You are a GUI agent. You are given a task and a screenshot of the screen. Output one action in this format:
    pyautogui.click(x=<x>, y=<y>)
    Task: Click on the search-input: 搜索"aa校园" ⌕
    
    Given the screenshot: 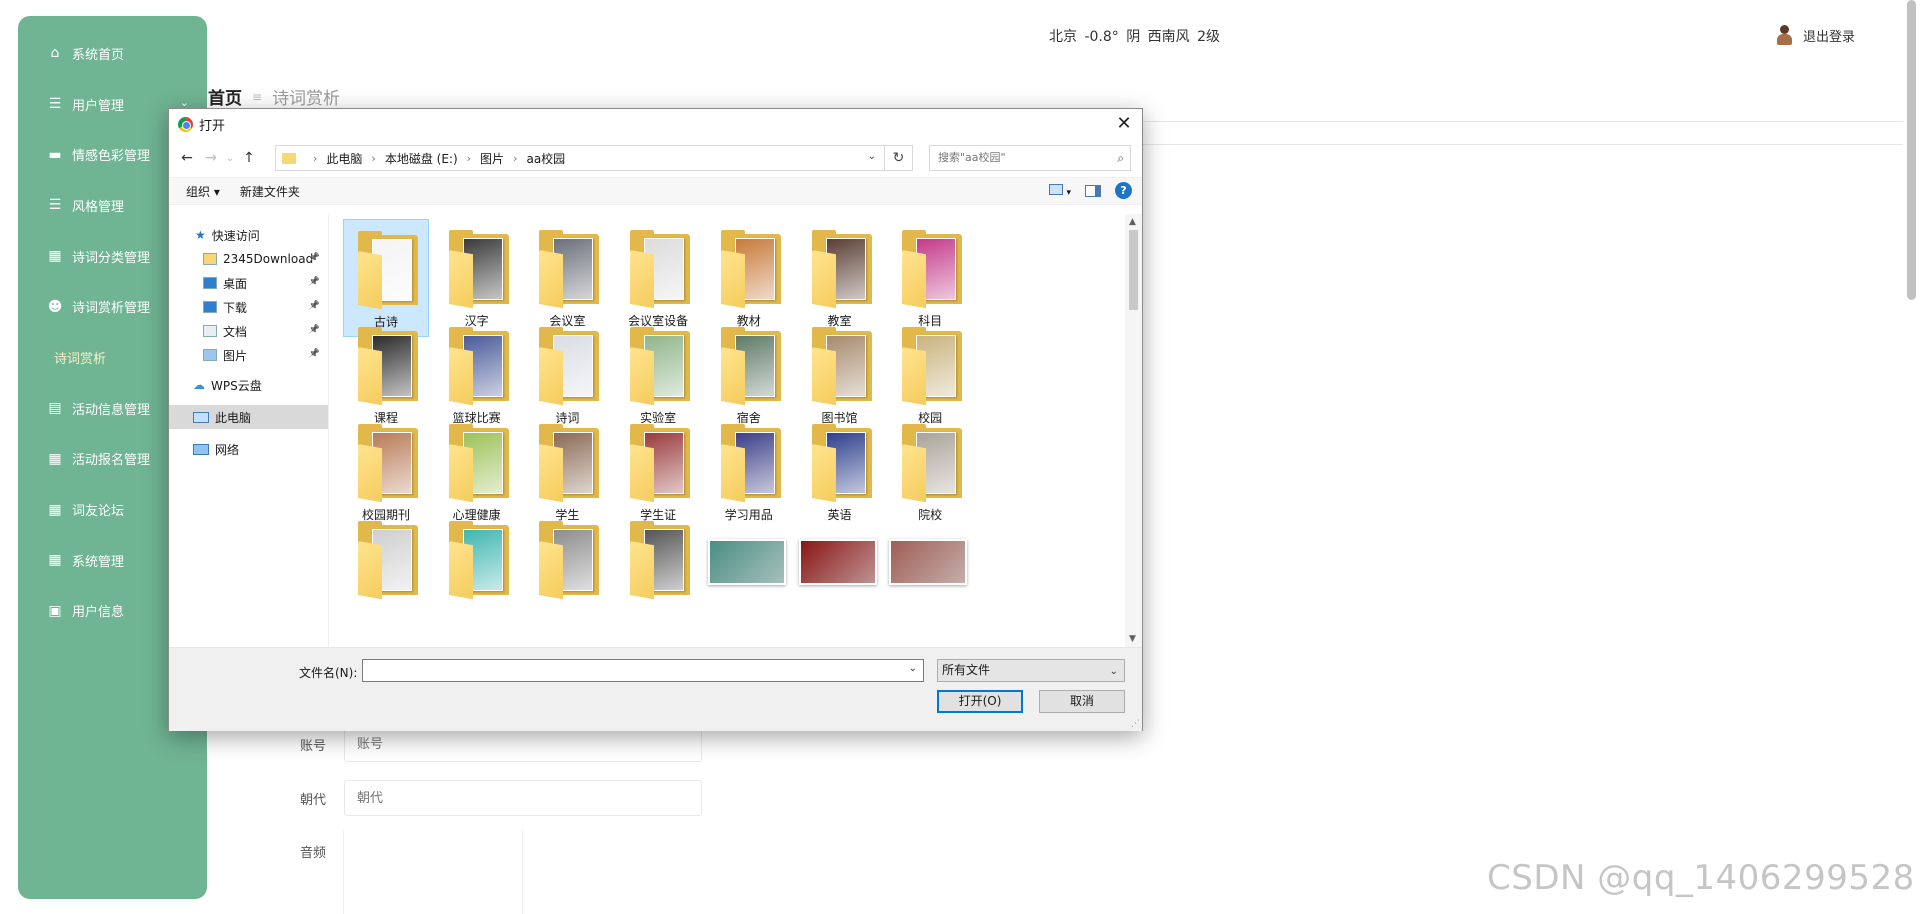 What is the action you would take?
    pyautogui.click(x=1030, y=158)
    